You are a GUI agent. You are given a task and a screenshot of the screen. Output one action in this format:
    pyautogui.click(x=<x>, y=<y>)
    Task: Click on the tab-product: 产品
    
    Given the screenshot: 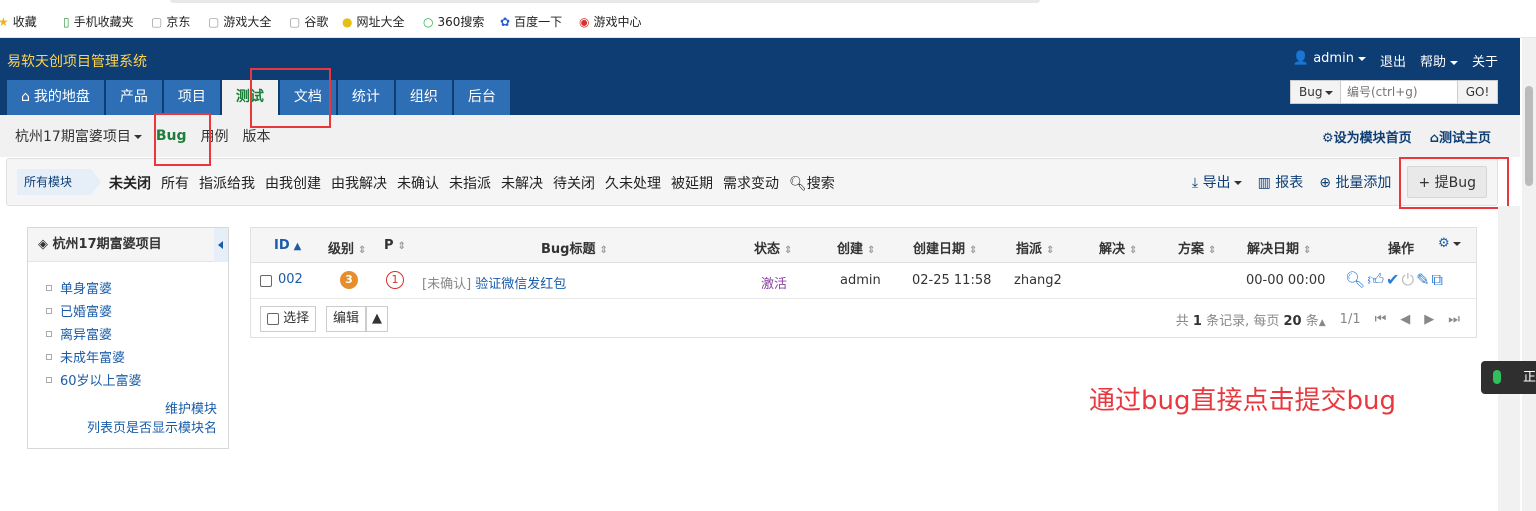 What is the action you would take?
    pyautogui.click(x=133, y=97)
    